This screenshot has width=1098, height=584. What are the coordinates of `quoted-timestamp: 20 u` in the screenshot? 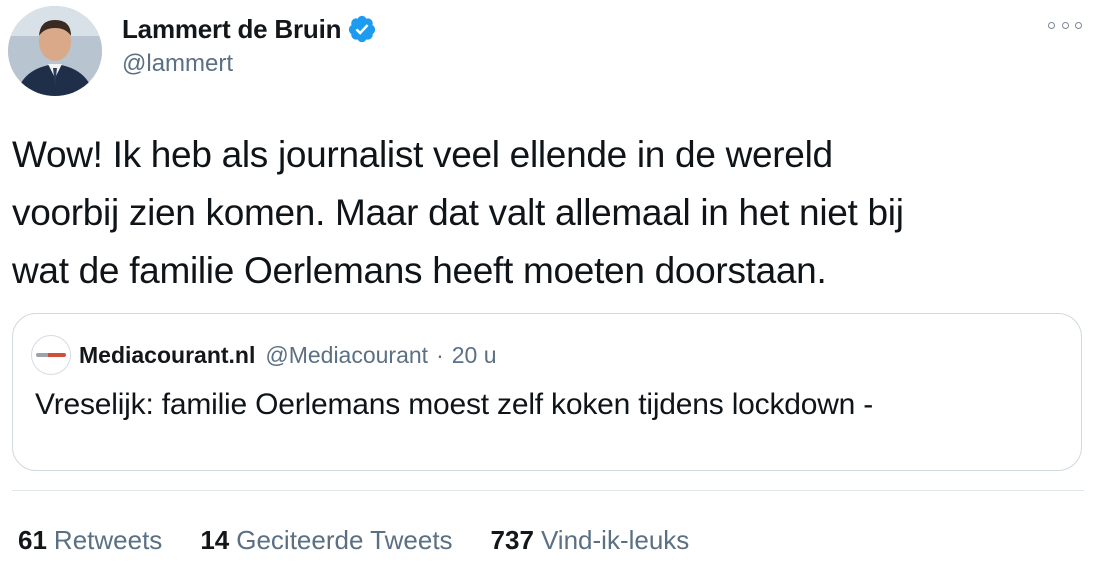 It's located at (474, 354).